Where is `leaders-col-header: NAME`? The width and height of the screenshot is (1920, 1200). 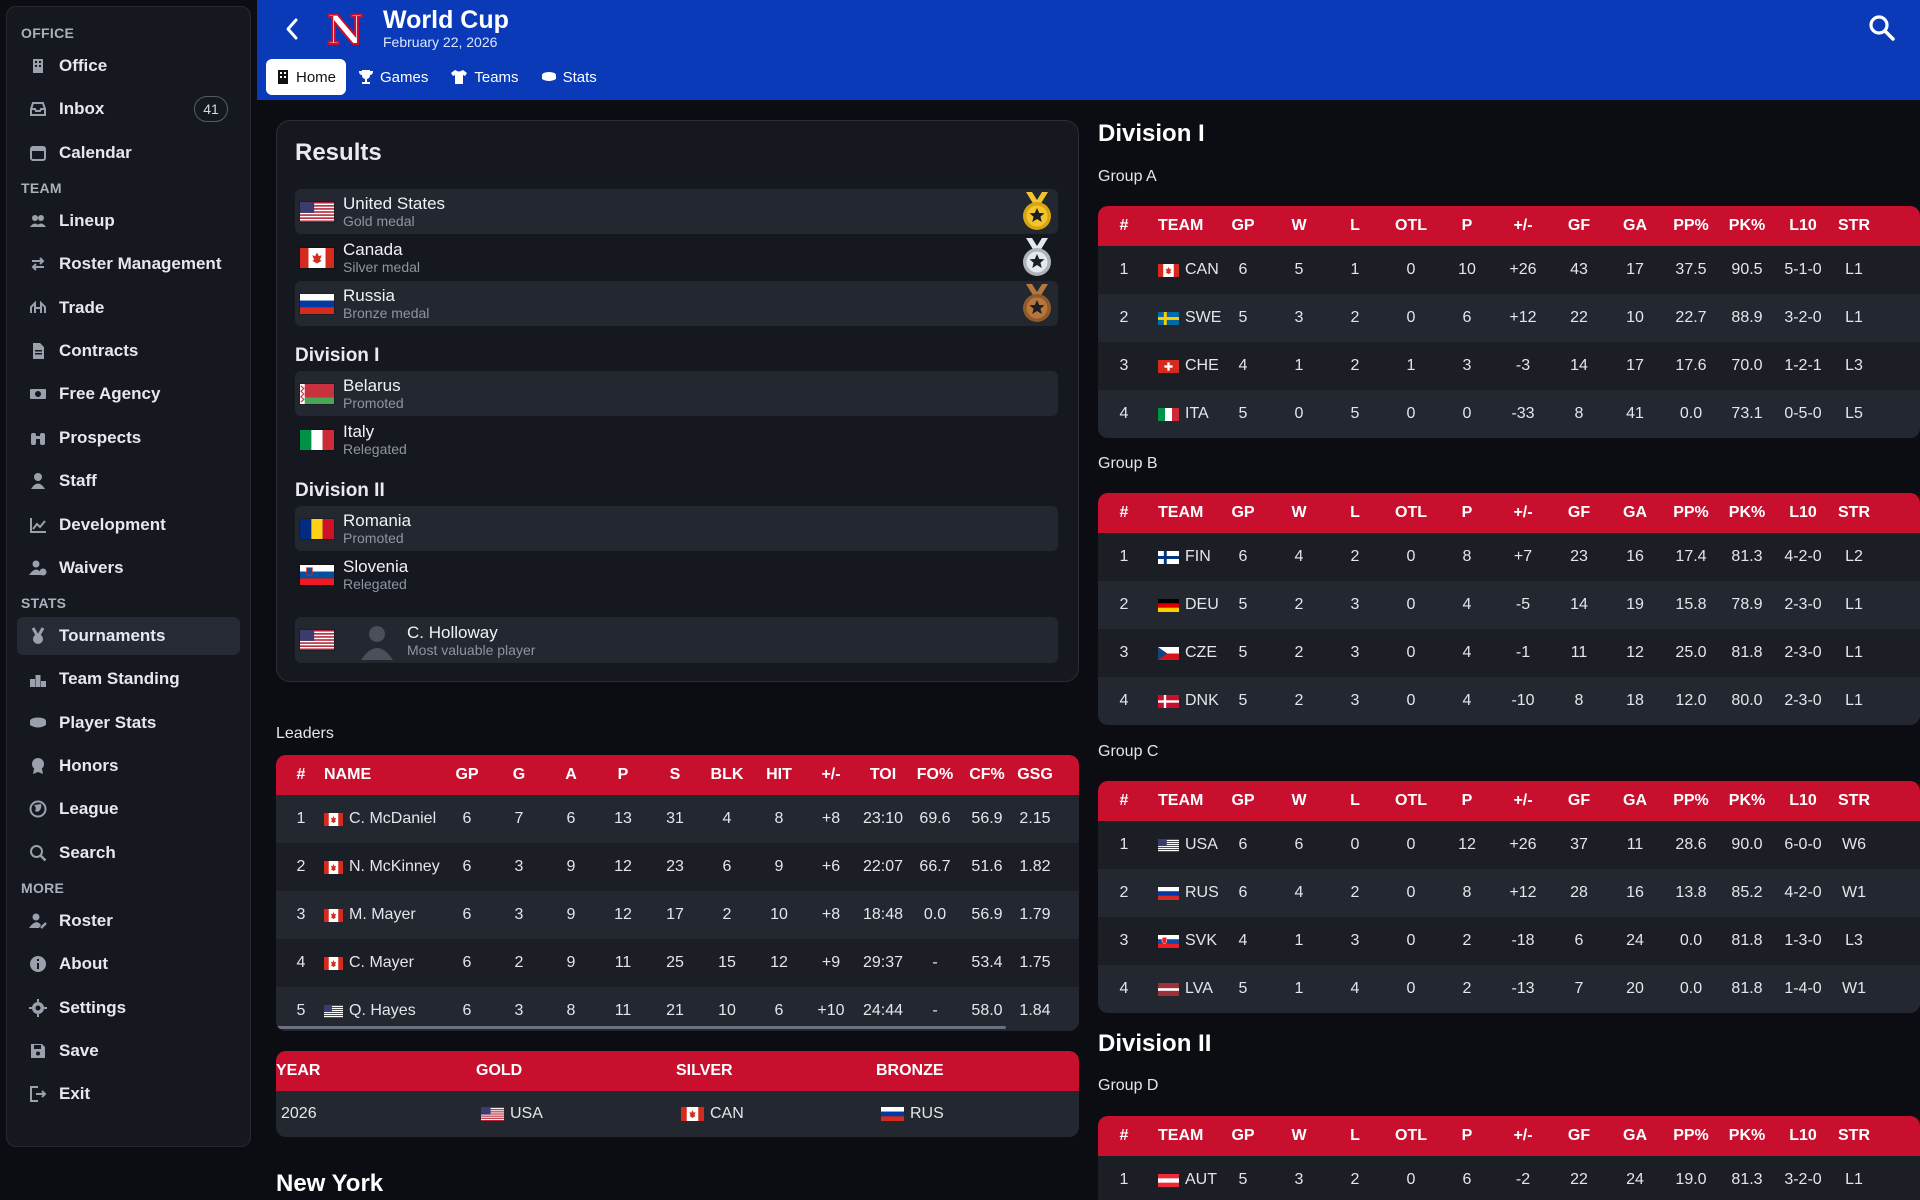 leaders-col-header: NAME is located at coordinates (378, 775).